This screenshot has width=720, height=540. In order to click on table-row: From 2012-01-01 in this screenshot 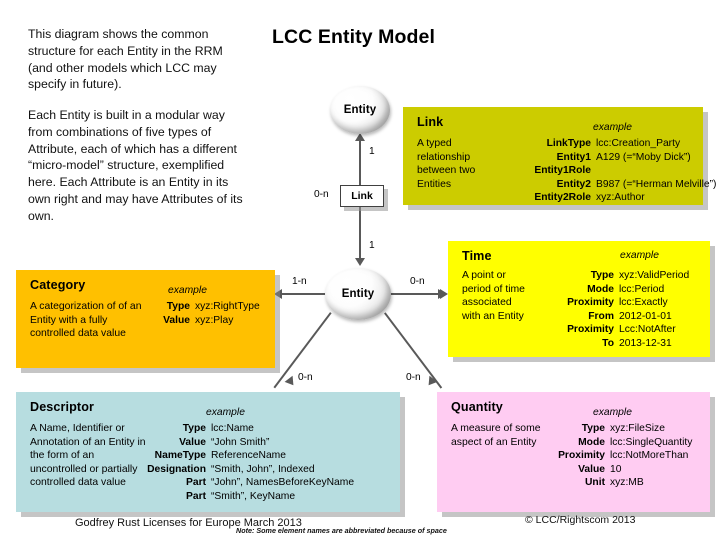, I will do `click(607, 317)`.